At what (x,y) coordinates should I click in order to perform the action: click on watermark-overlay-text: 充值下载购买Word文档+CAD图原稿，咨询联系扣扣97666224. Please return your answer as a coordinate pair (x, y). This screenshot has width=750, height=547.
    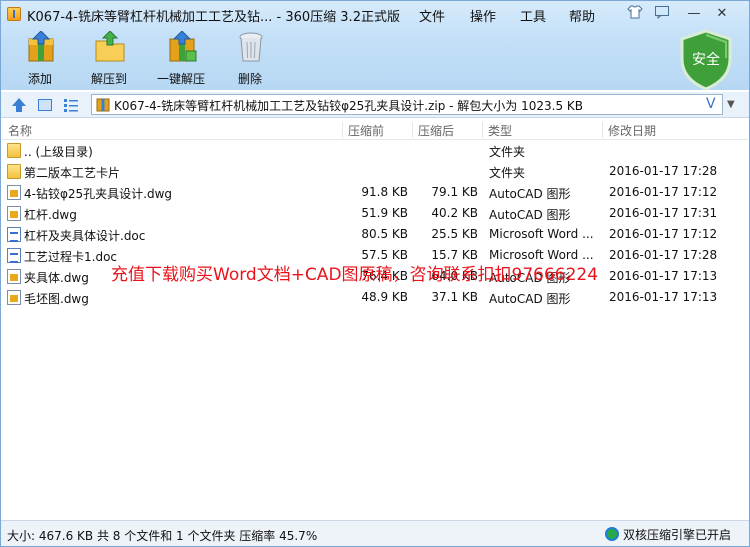
    Looking at the image, I should click on (355, 275).